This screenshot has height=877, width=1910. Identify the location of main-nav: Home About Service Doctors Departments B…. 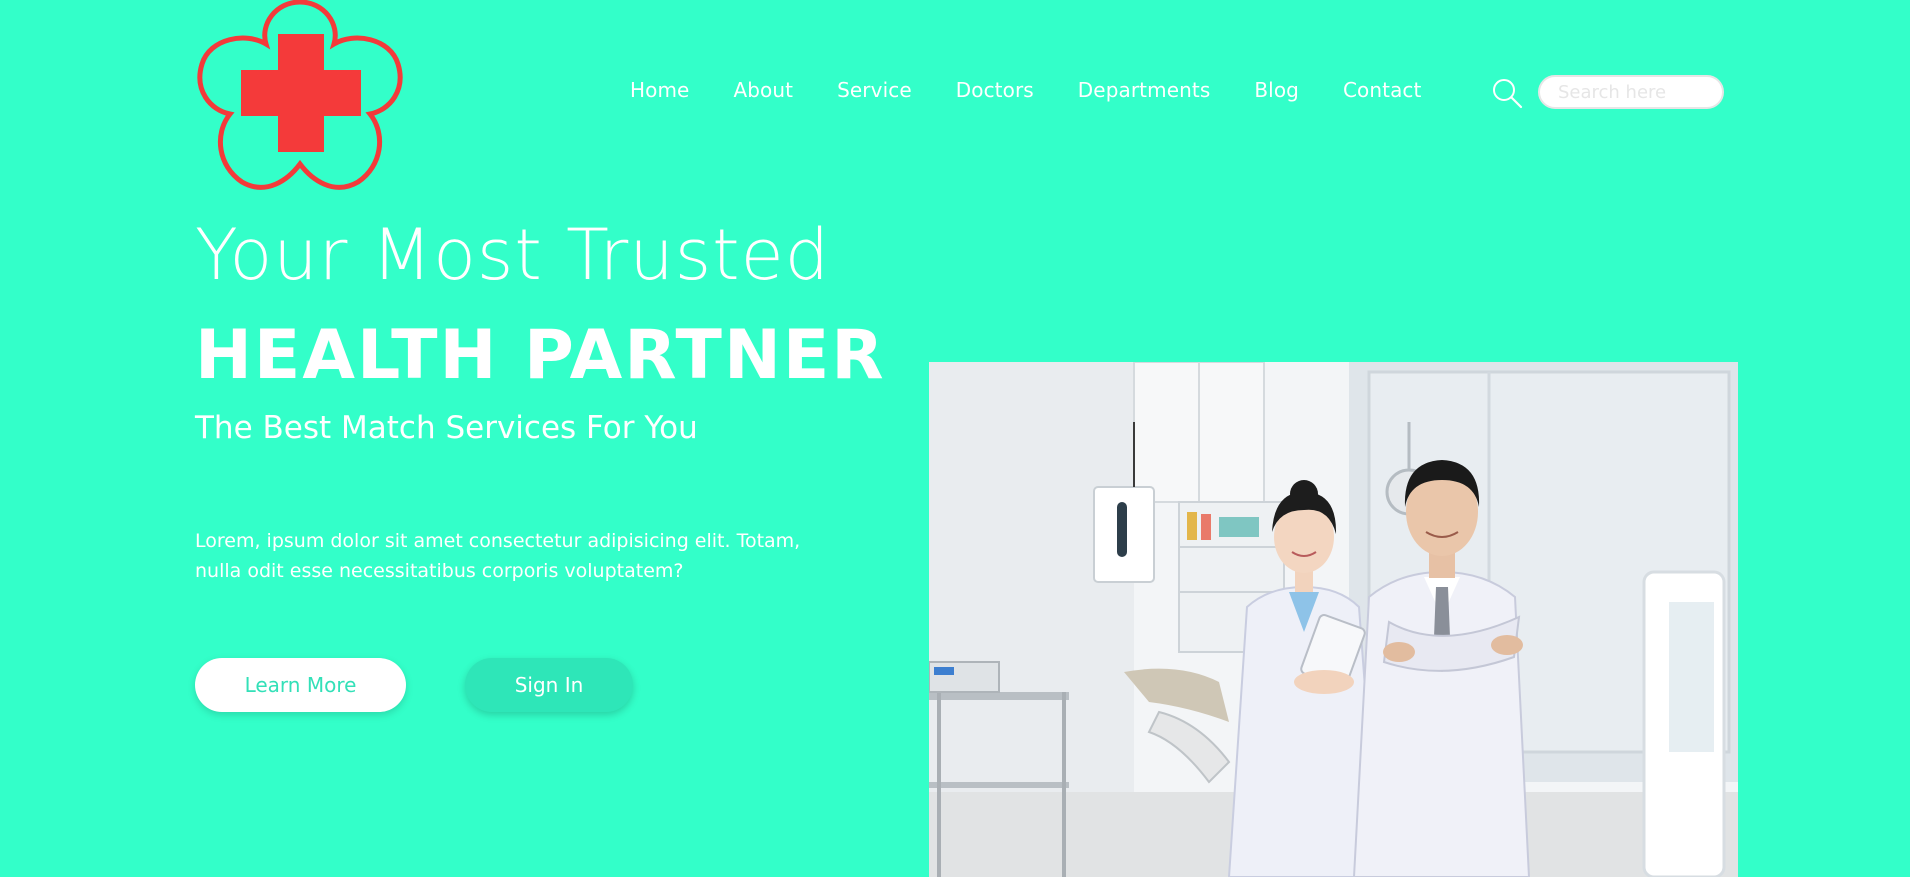
(1027, 90).